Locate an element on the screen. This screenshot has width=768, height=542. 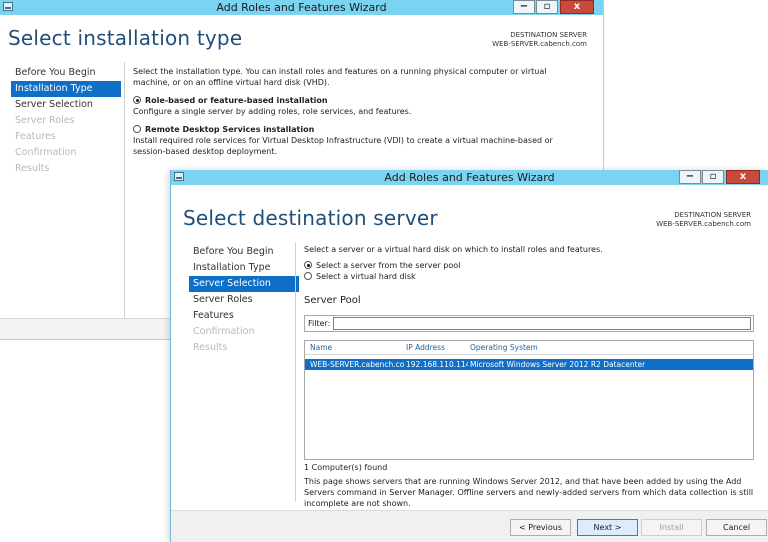
radio-vhd is located at coordinates (308, 276).